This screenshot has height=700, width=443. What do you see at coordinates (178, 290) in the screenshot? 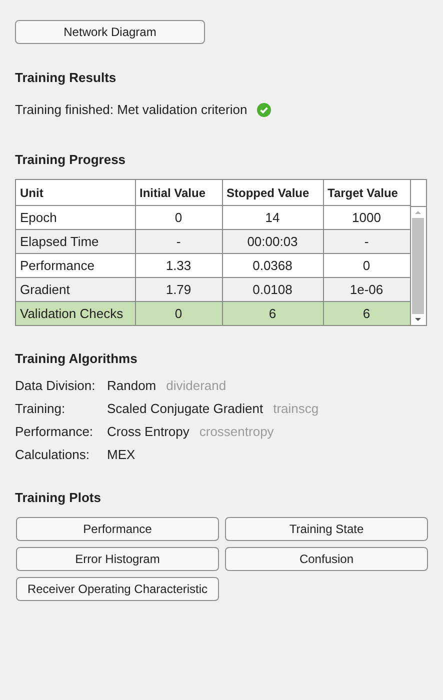
I see `table-cell: 1.79` at bounding box center [178, 290].